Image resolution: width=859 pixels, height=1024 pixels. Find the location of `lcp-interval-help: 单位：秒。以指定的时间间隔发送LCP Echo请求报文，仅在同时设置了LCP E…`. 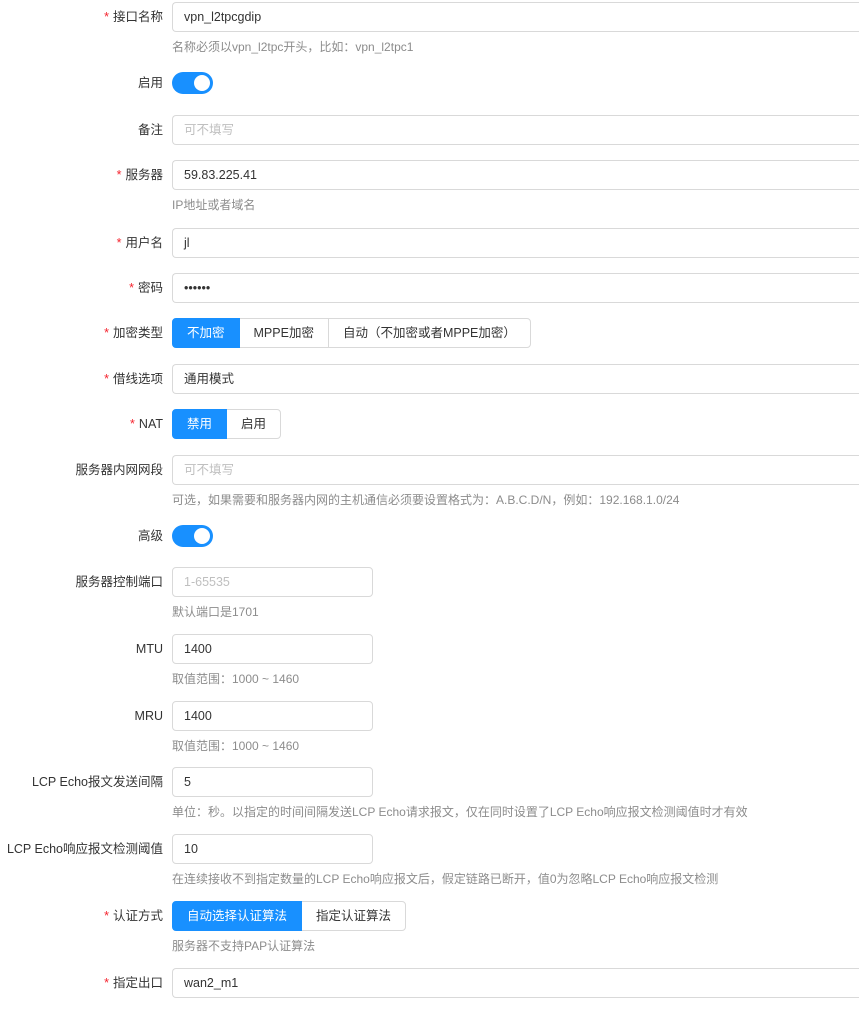

lcp-interval-help: 单位：秒。以指定的时间间隔发送LCP Echo请求报文，仅在同时设置了LCP E… is located at coordinates (460, 812).